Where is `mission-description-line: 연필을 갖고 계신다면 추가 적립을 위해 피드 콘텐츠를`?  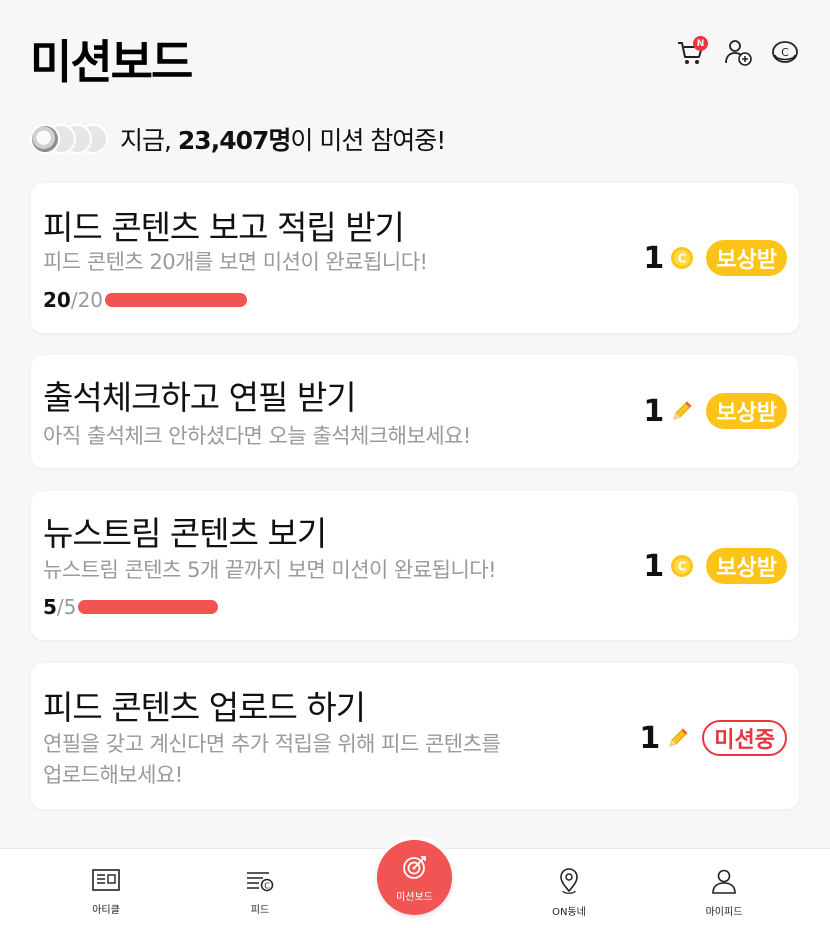
mission-description-line: 연필을 갖고 계신다면 추가 적립을 위해 피드 콘텐츠를 is located at coordinates (272, 744).